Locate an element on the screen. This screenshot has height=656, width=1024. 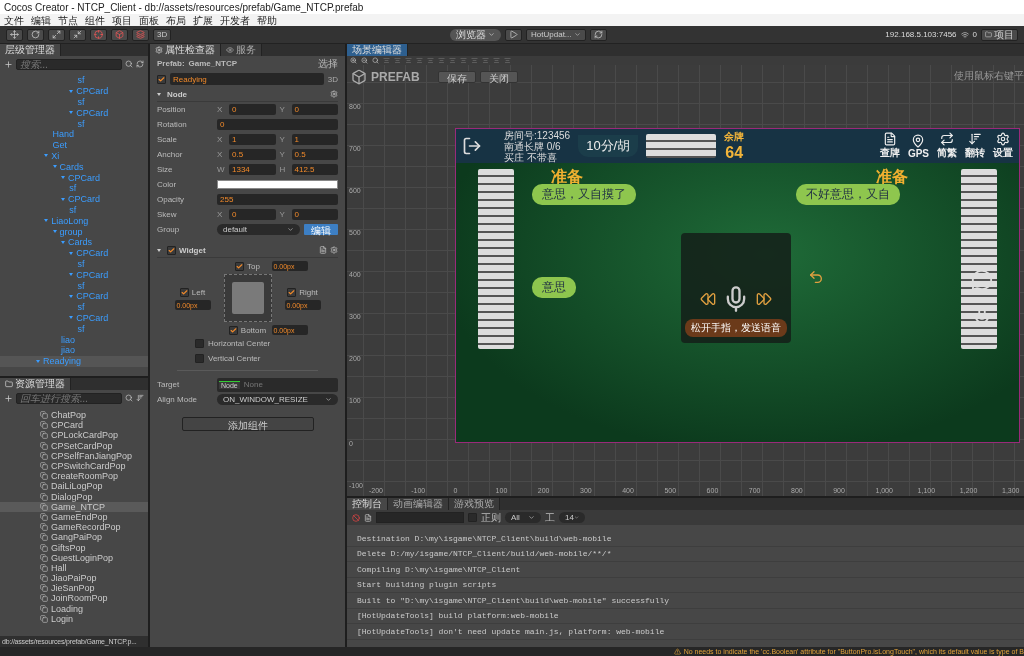
font-size-select: 14 is located at coordinates (572, 517).